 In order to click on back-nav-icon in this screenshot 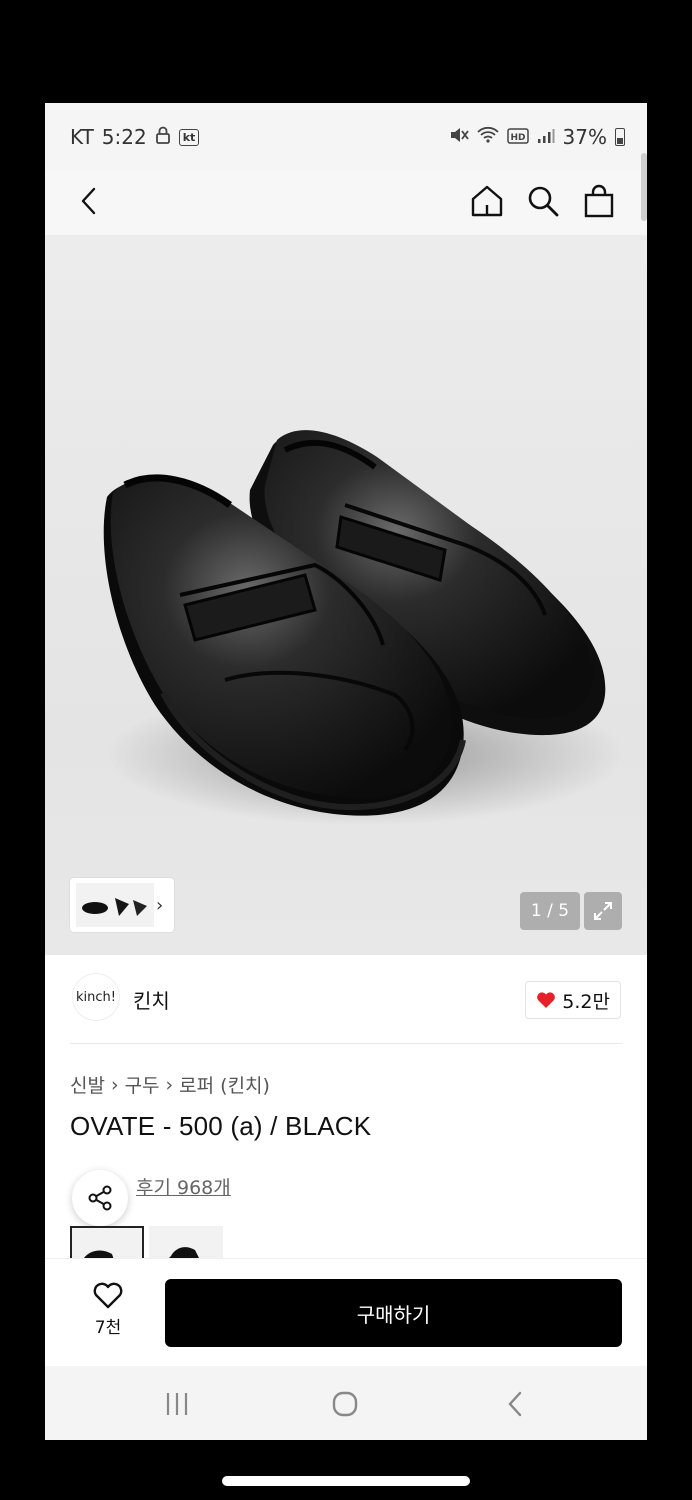, I will do `click(515, 1404)`.